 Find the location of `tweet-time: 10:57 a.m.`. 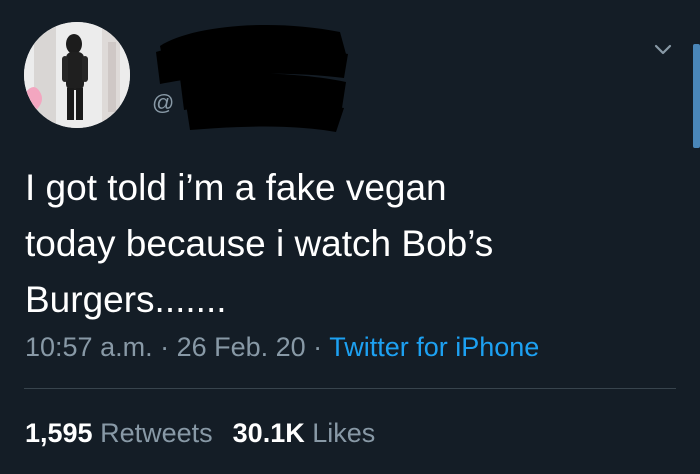

tweet-time: 10:57 a.m. is located at coordinates (89, 347).